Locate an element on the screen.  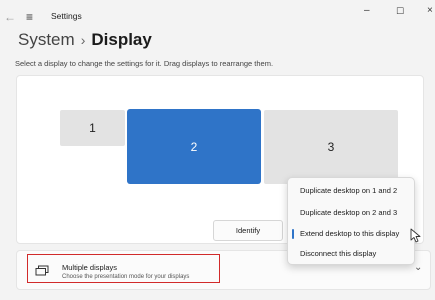
identify-button: Identify is located at coordinates (248, 230).